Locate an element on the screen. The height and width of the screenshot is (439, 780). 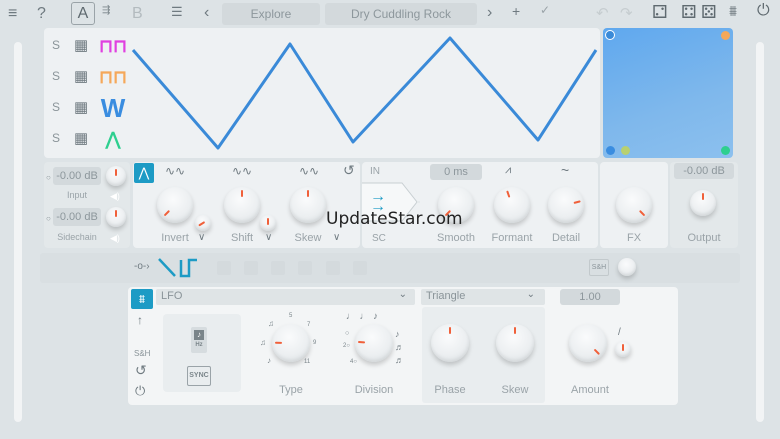
shift-mini-knob is located at coordinates (268, 223).